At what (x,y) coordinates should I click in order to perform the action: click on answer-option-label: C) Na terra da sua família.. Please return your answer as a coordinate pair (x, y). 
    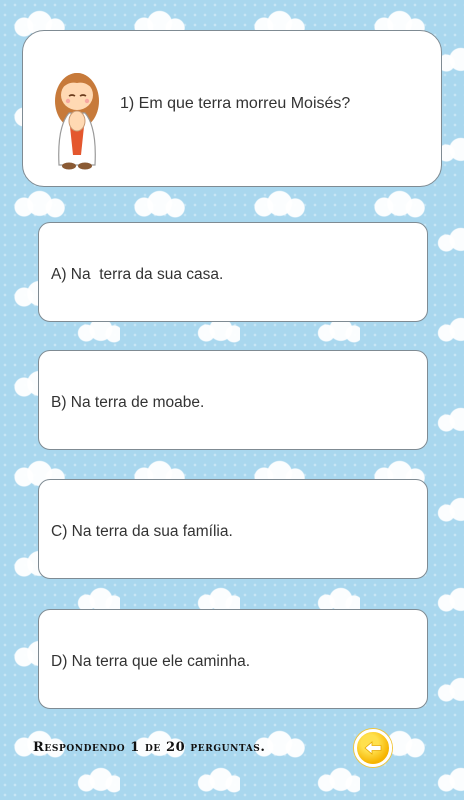
    Looking at the image, I should click on (142, 531).